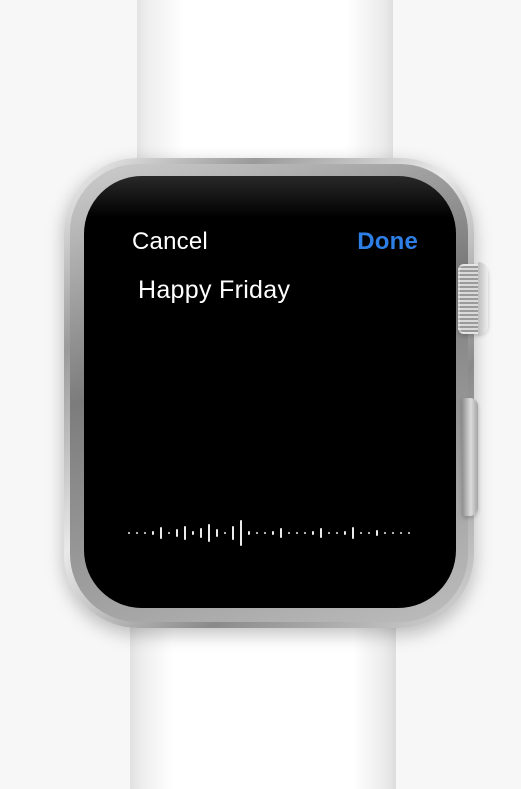 The image size is (521, 789). I want to click on side-button, so click(470, 457).